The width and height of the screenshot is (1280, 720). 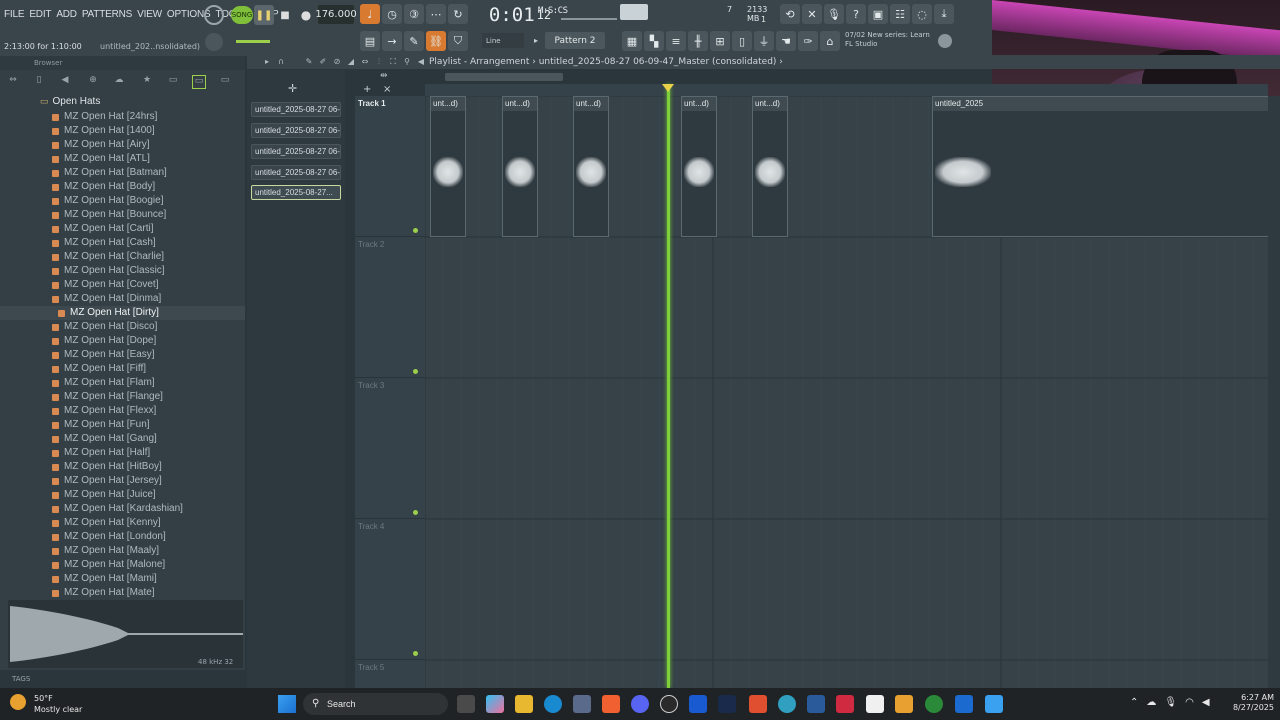 What do you see at coordinates (387, 89) in the screenshot?
I see `remove-track-icon: ×` at bounding box center [387, 89].